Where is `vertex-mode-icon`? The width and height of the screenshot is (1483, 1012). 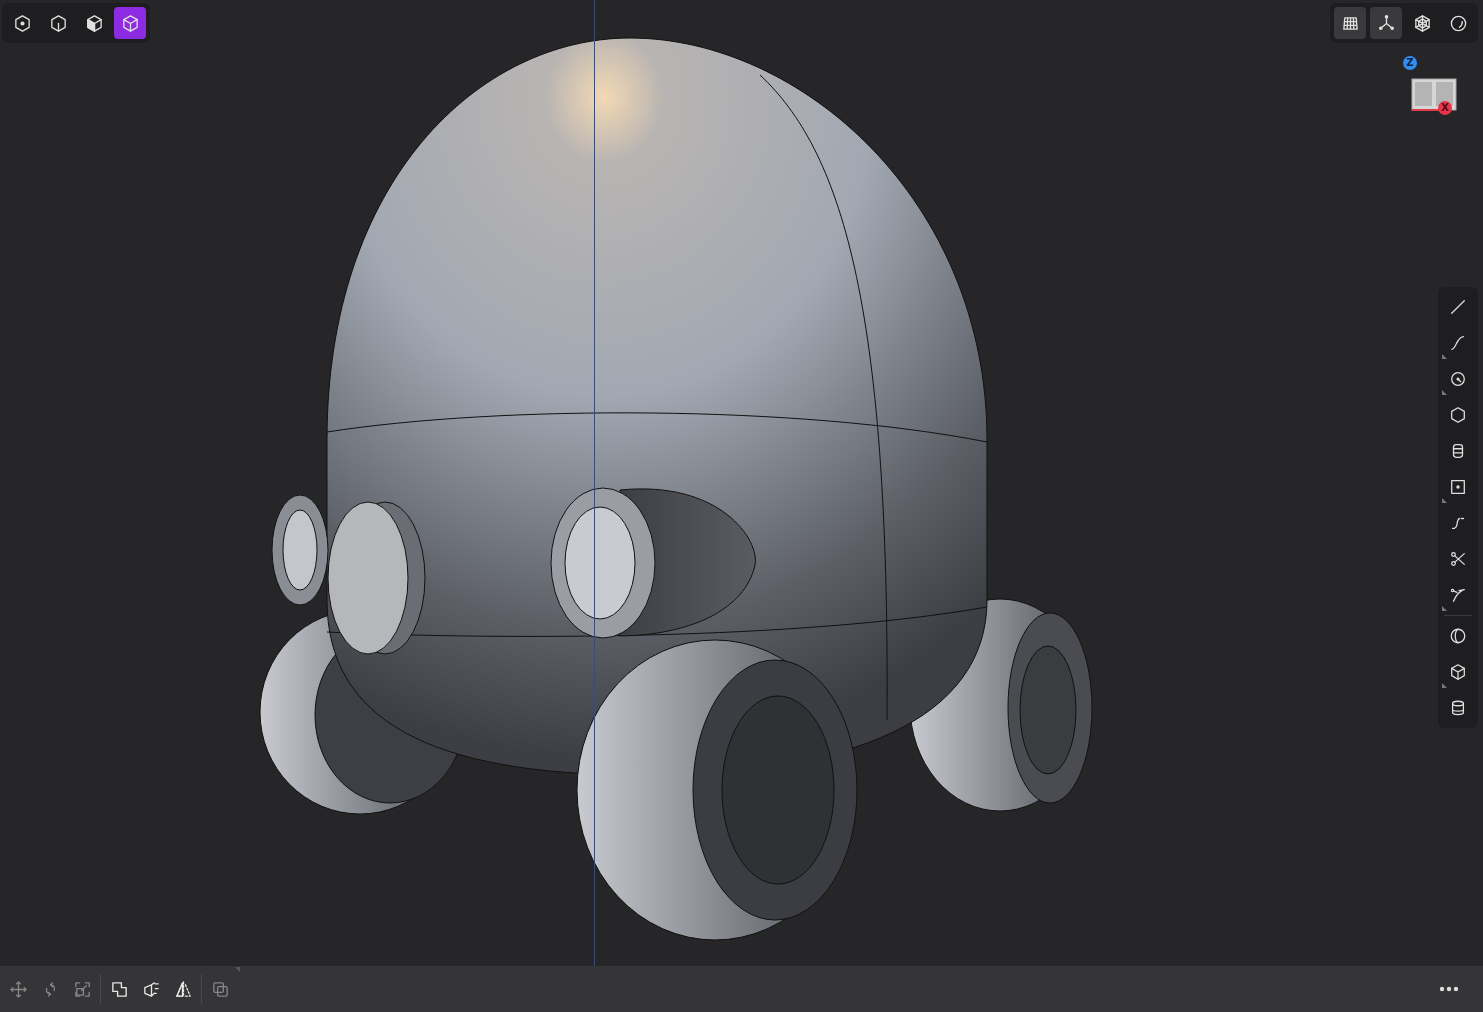
vertex-mode-icon is located at coordinates (22, 23).